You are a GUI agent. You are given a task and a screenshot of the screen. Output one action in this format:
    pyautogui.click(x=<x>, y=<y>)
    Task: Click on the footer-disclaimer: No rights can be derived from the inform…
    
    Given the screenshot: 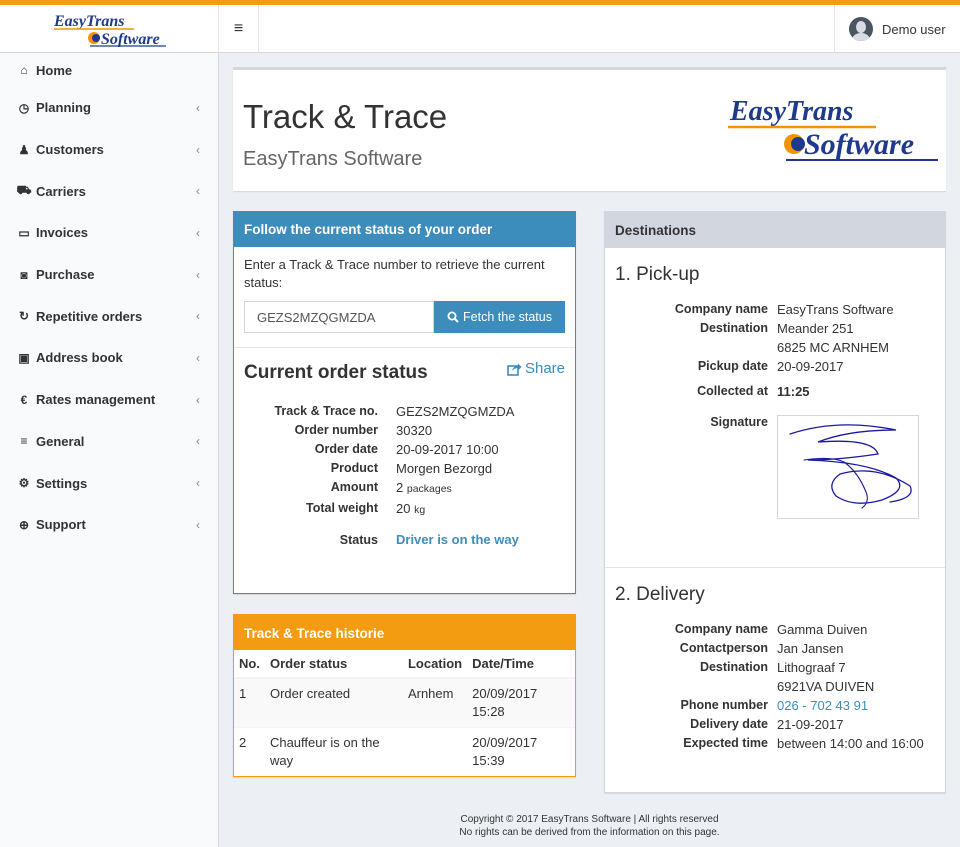 What is the action you would take?
    pyautogui.click(x=589, y=832)
    